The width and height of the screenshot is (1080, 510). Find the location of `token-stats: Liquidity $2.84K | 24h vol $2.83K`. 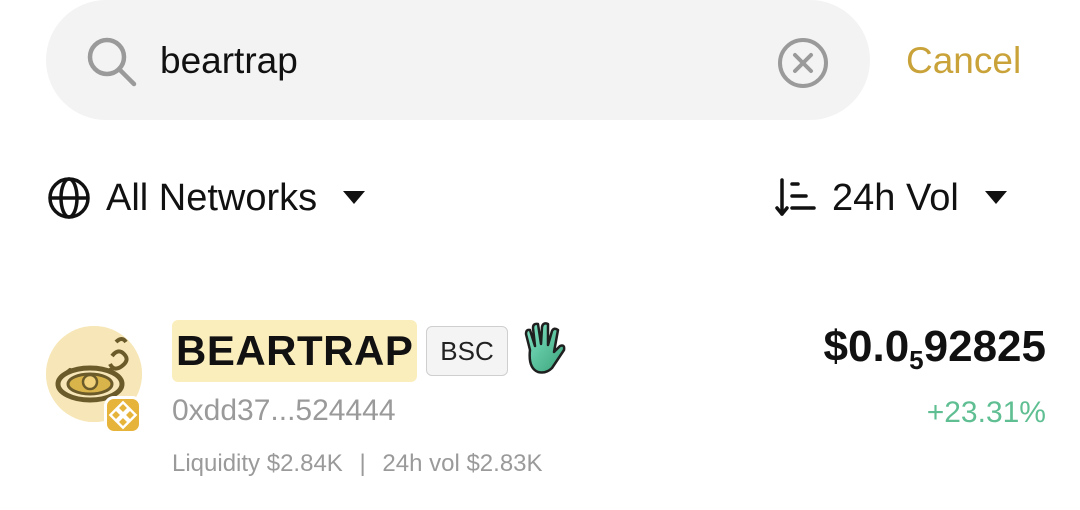

token-stats: Liquidity $2.84K | 24h vol $2.83K is located at coordinates (357, 464).